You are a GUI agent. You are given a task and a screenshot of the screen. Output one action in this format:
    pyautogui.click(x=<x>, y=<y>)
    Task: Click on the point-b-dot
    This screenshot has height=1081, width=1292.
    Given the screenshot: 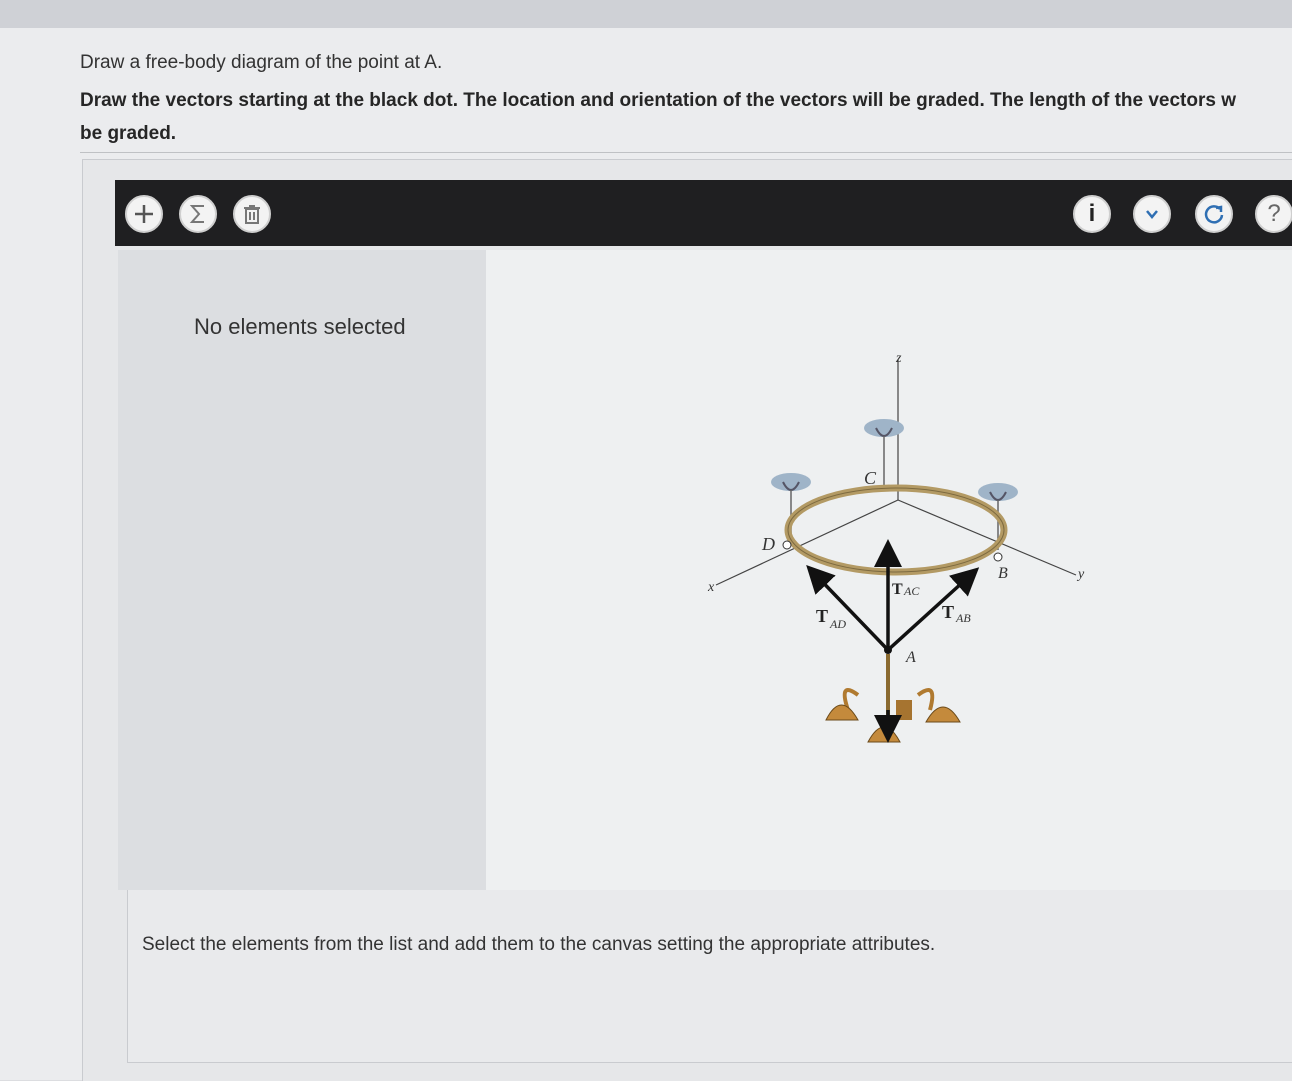 What is the action you would take?
    pyautogui.click(x=998, y=557)
    